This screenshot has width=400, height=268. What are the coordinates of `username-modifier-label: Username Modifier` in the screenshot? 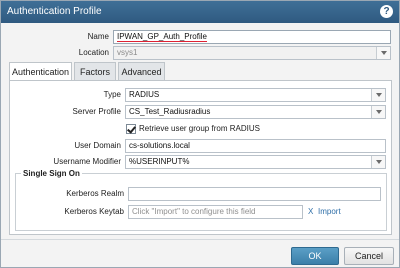 It's located at (87, 161).